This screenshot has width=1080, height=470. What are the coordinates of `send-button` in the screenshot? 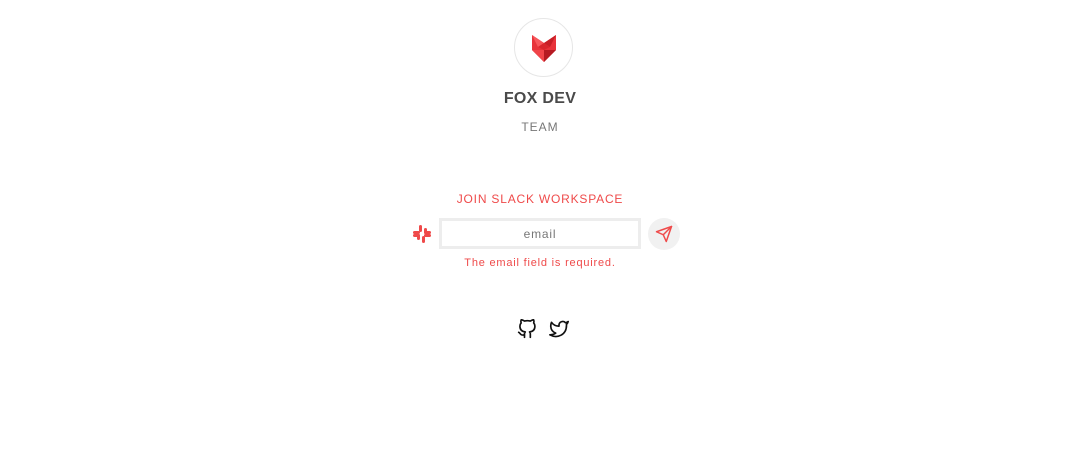 It's located at (664, 234).